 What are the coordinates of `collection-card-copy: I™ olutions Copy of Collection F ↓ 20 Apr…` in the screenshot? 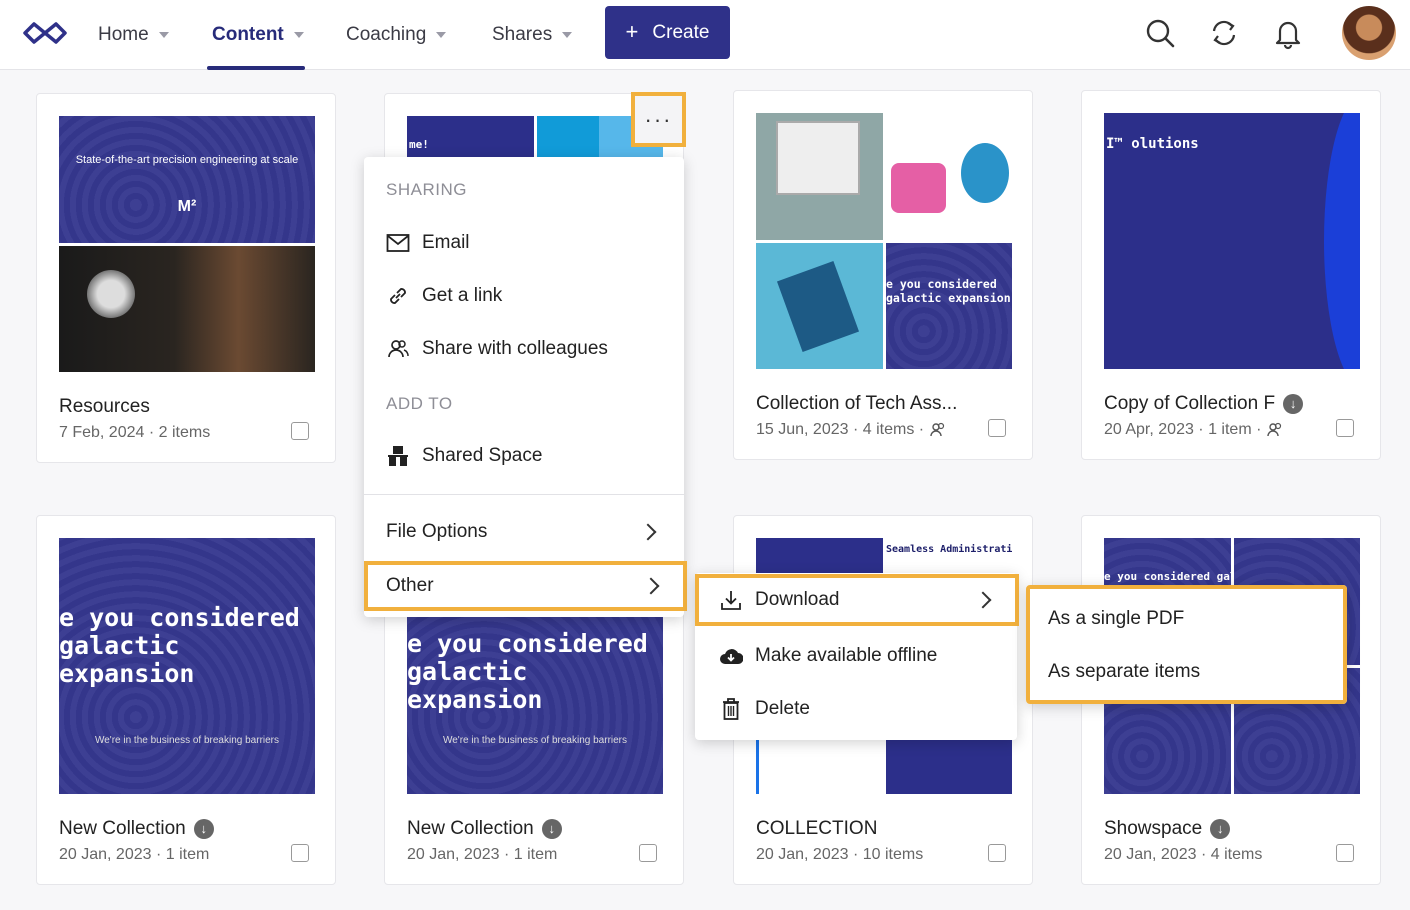 It's located at (1231, 275).